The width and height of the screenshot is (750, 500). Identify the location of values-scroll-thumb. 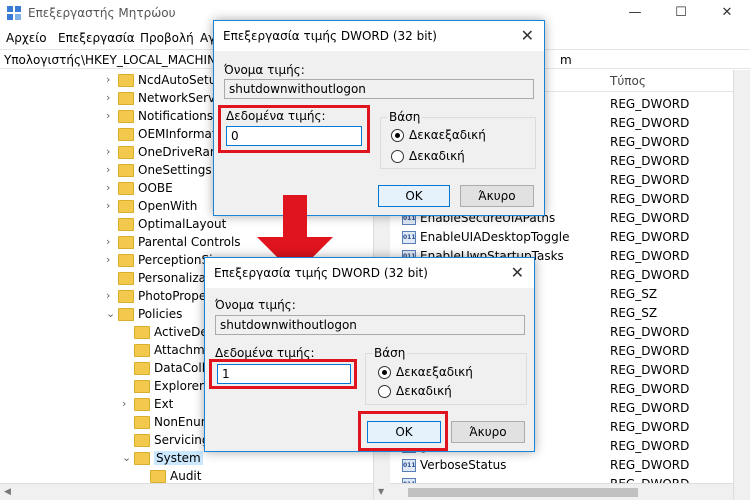
(523, 492).